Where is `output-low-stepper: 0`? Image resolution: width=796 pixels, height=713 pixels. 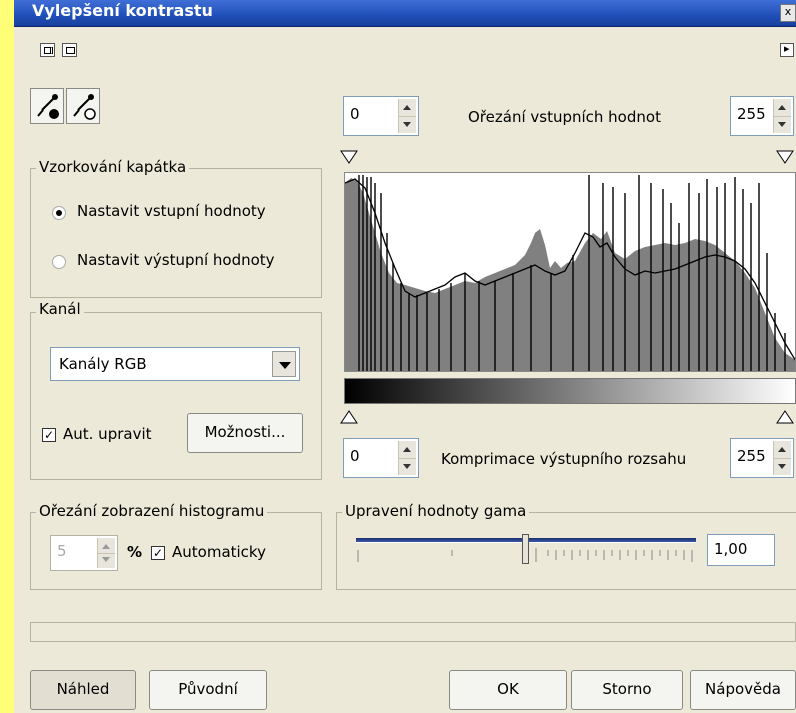 output-low-stepper: 0 is located at coordinates (381, 458).